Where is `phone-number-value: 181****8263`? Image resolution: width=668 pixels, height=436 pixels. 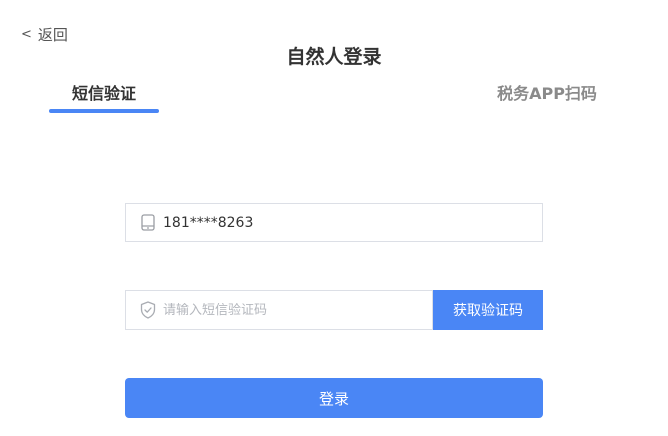 phone-number-value: 181****8263 is located at coordinates (208, 222).